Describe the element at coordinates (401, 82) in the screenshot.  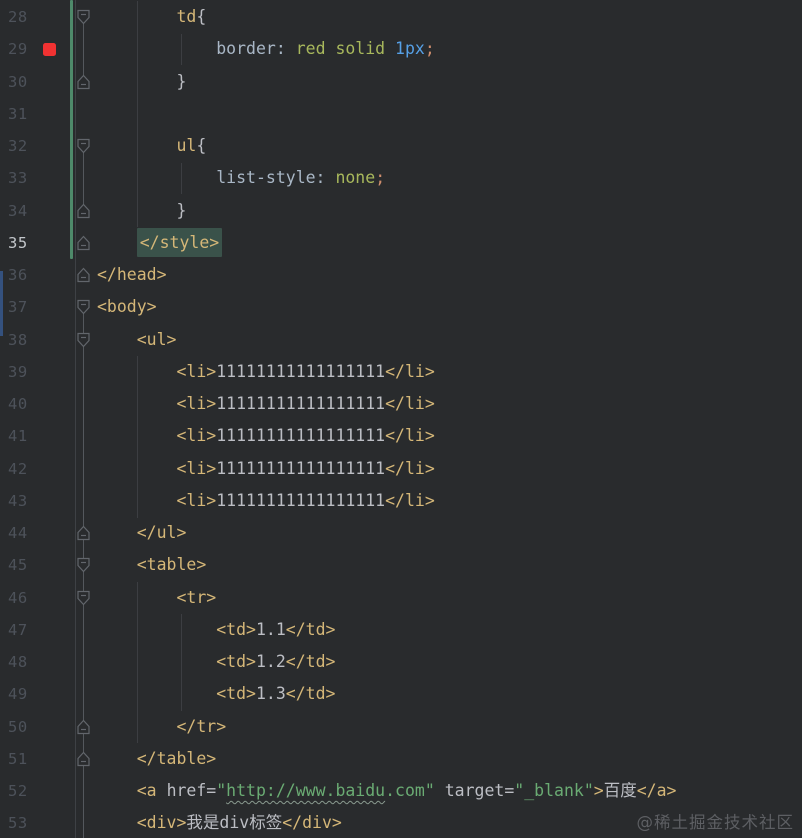
I see `code-line-30: 30 }` at that location.